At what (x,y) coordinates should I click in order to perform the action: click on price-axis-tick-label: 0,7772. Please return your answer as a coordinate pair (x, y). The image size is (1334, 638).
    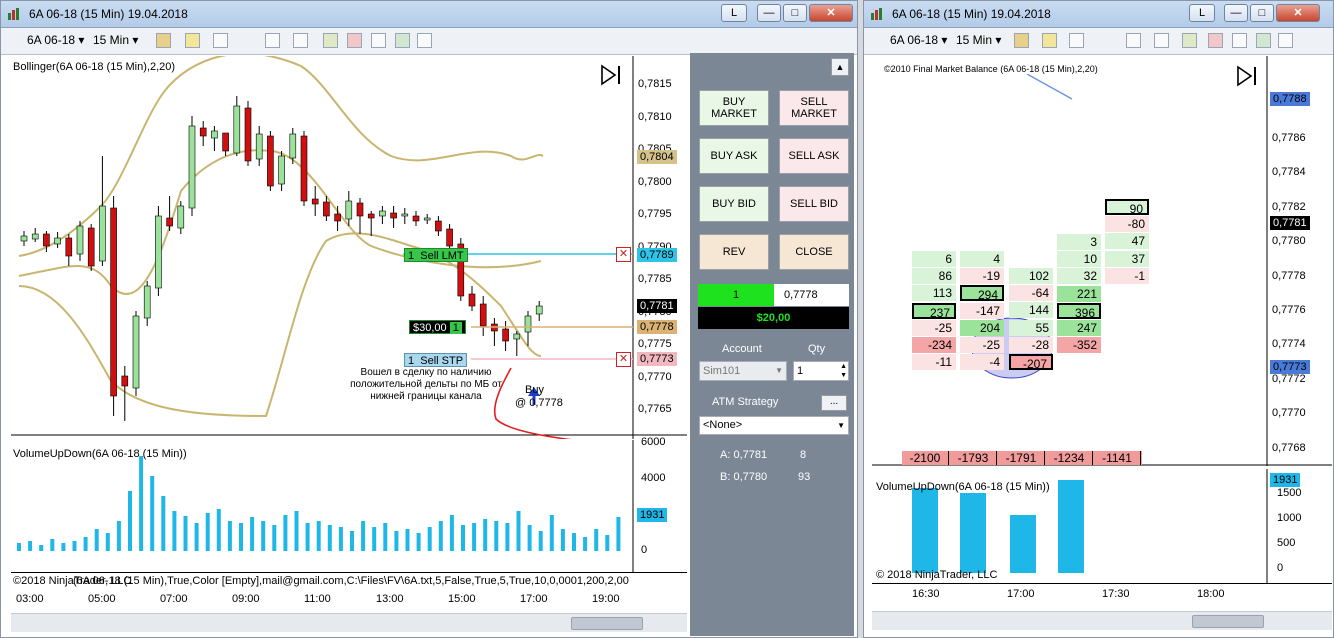
    Looking at the image, I should click on (1289, 378).